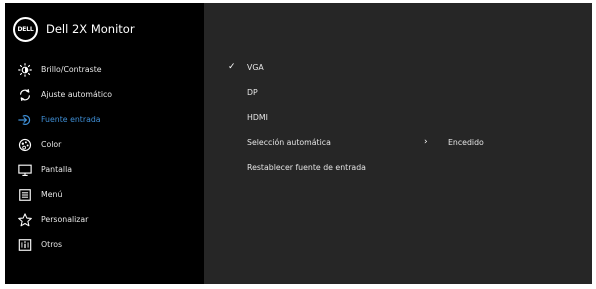 The height and width of the screenshot is (289, 596). Describe the element at coordinates (52, 244) in the screenshot. I see `menu-item-label: Otros` at that location.